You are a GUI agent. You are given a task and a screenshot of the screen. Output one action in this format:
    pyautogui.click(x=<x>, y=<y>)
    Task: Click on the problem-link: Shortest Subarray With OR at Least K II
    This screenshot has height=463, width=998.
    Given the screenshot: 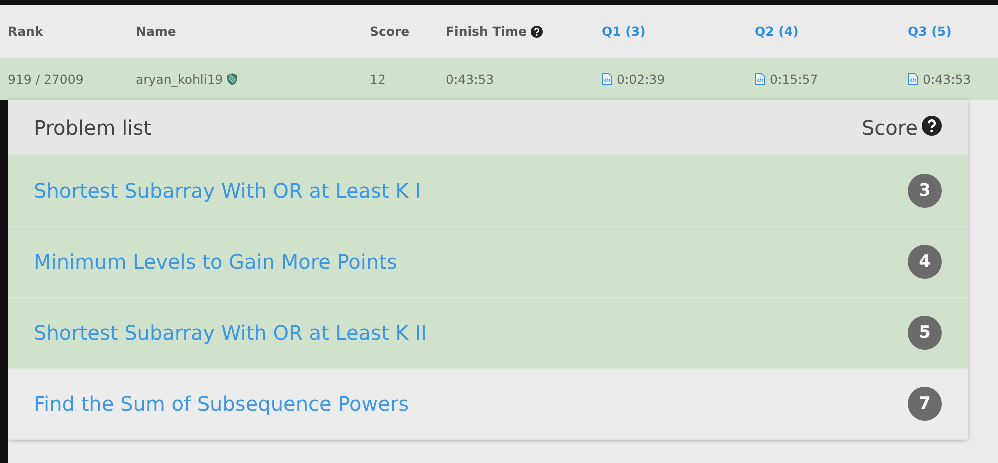 What is the action you would take?
    pyautogui.click(x=230, y=333)
    